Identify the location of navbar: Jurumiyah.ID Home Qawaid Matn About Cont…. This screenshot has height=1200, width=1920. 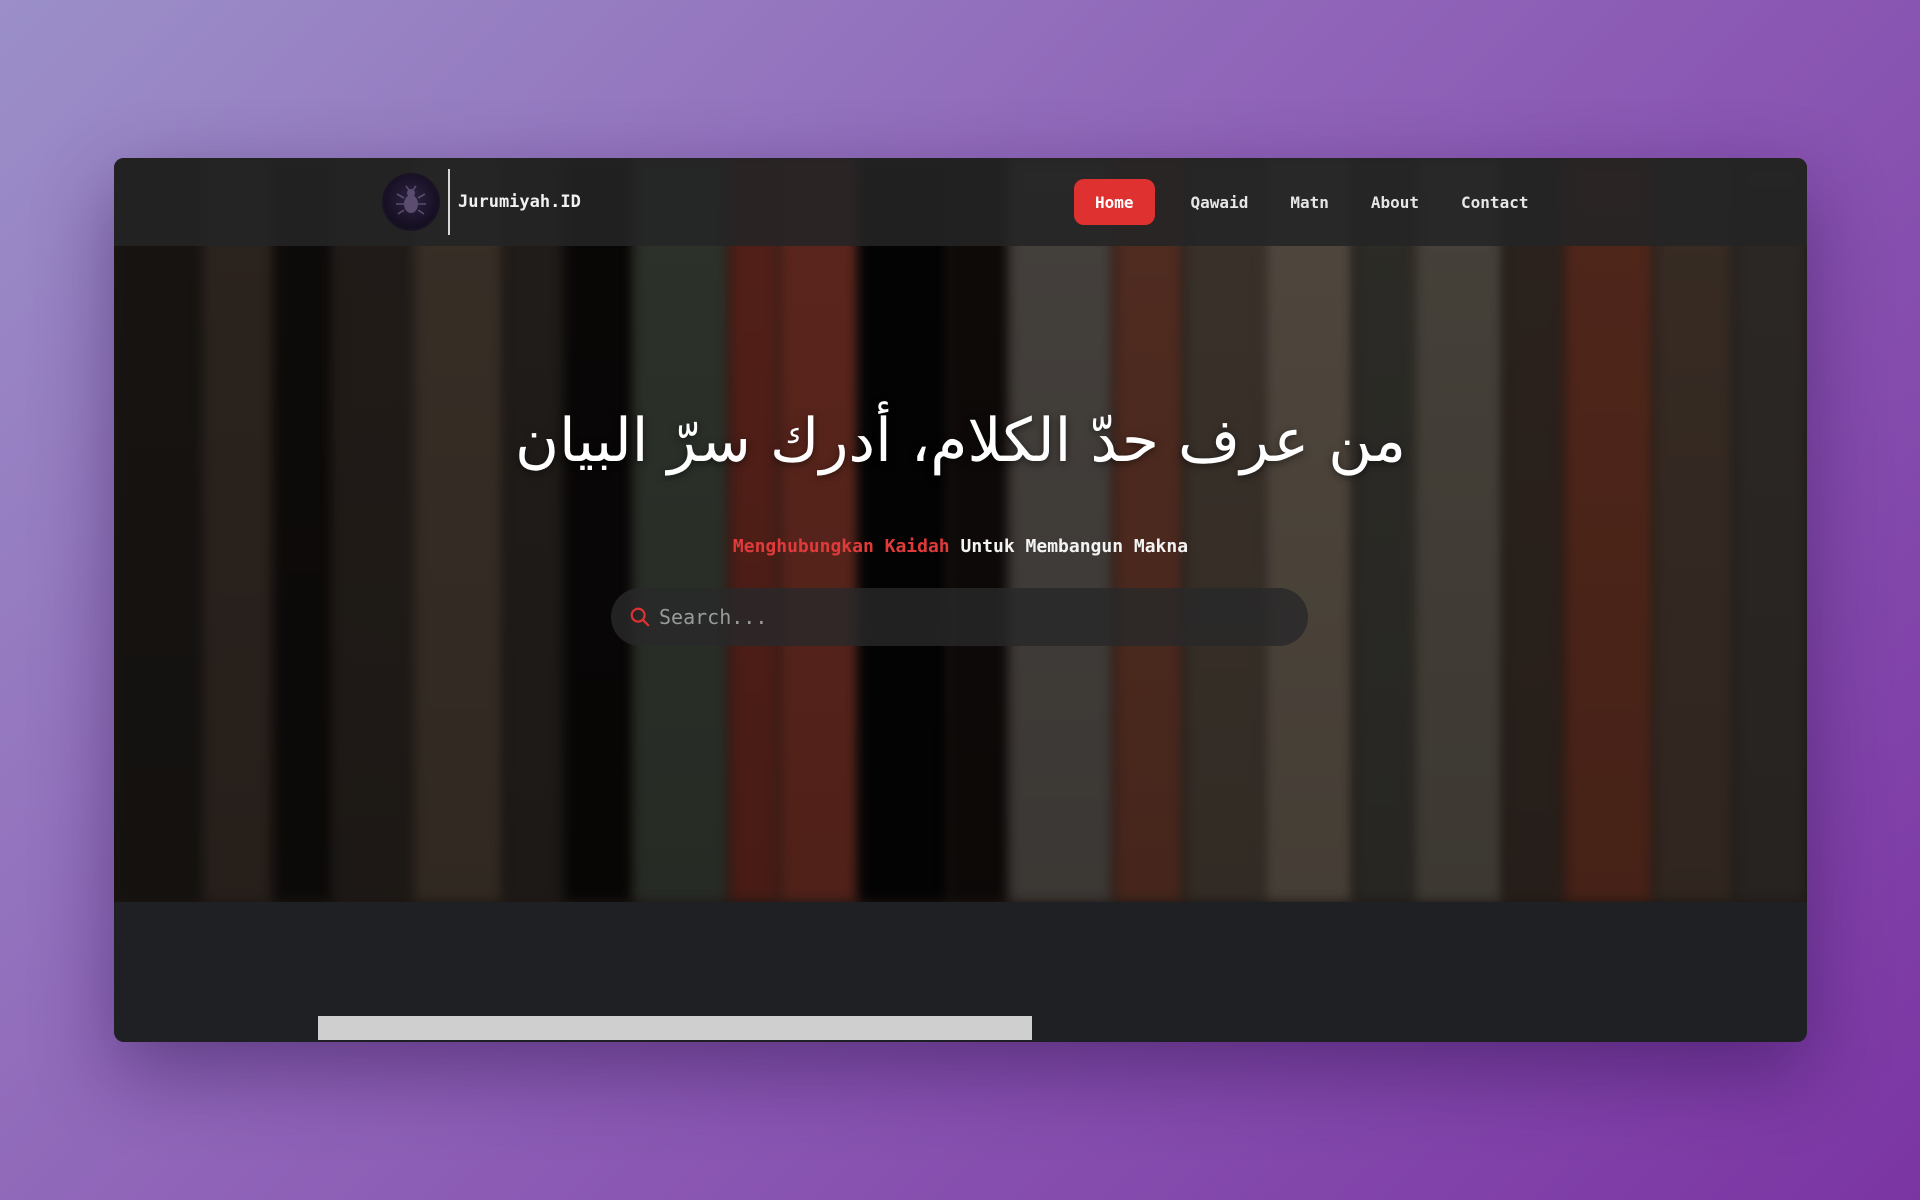
(960, 202).